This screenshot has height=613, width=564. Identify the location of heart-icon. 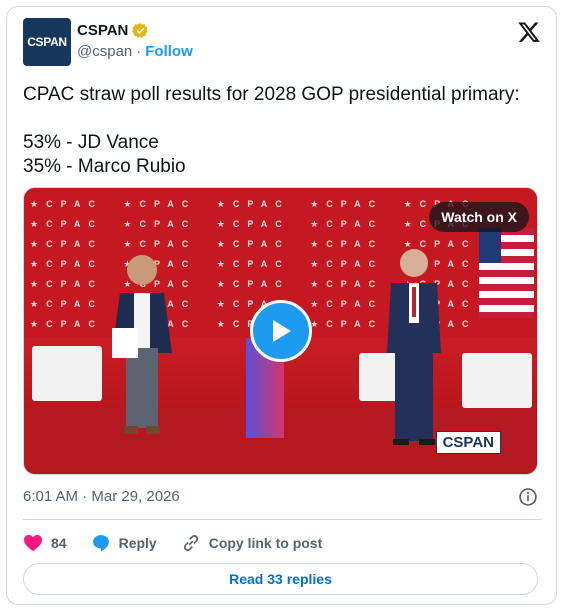
(33, 543).